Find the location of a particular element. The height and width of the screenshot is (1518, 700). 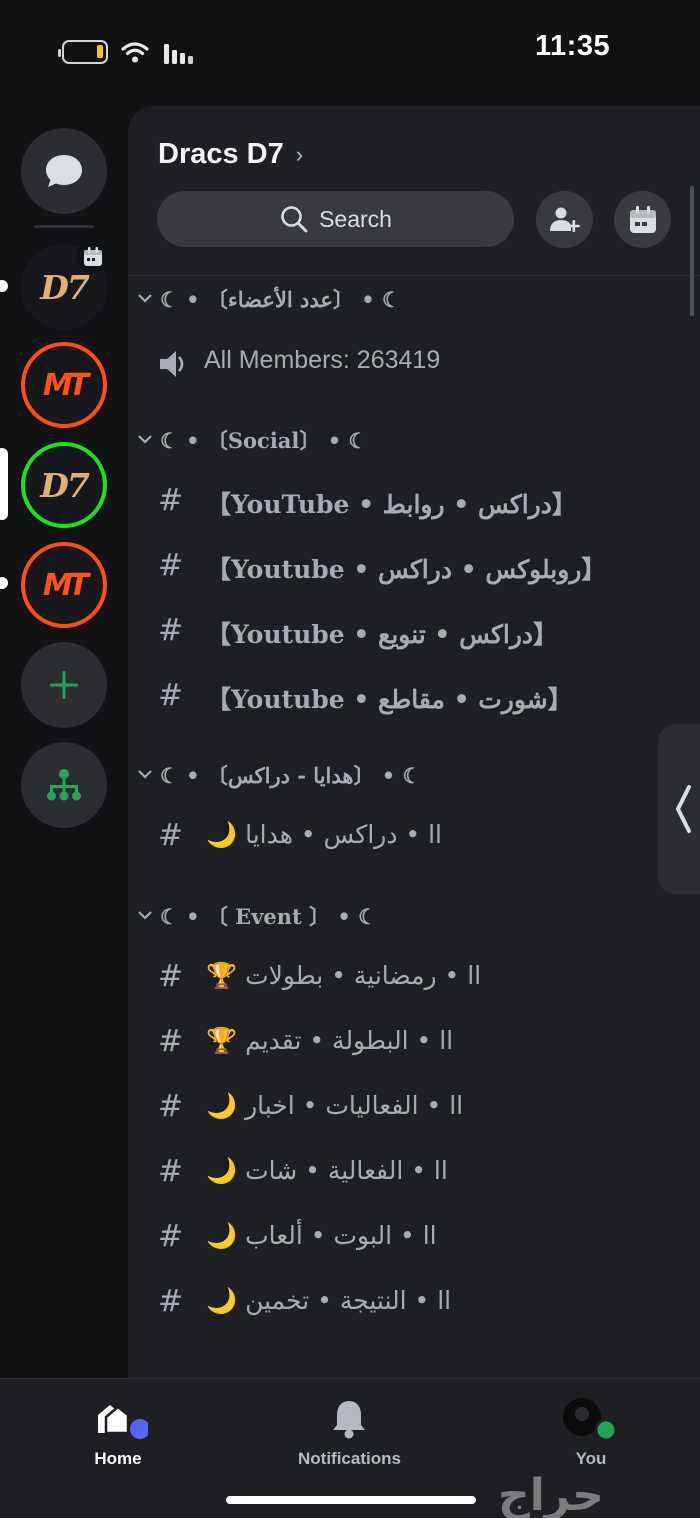

channel-label: 【Youtube • دراكس • تنويع】 is located at coordinates (382, 634).